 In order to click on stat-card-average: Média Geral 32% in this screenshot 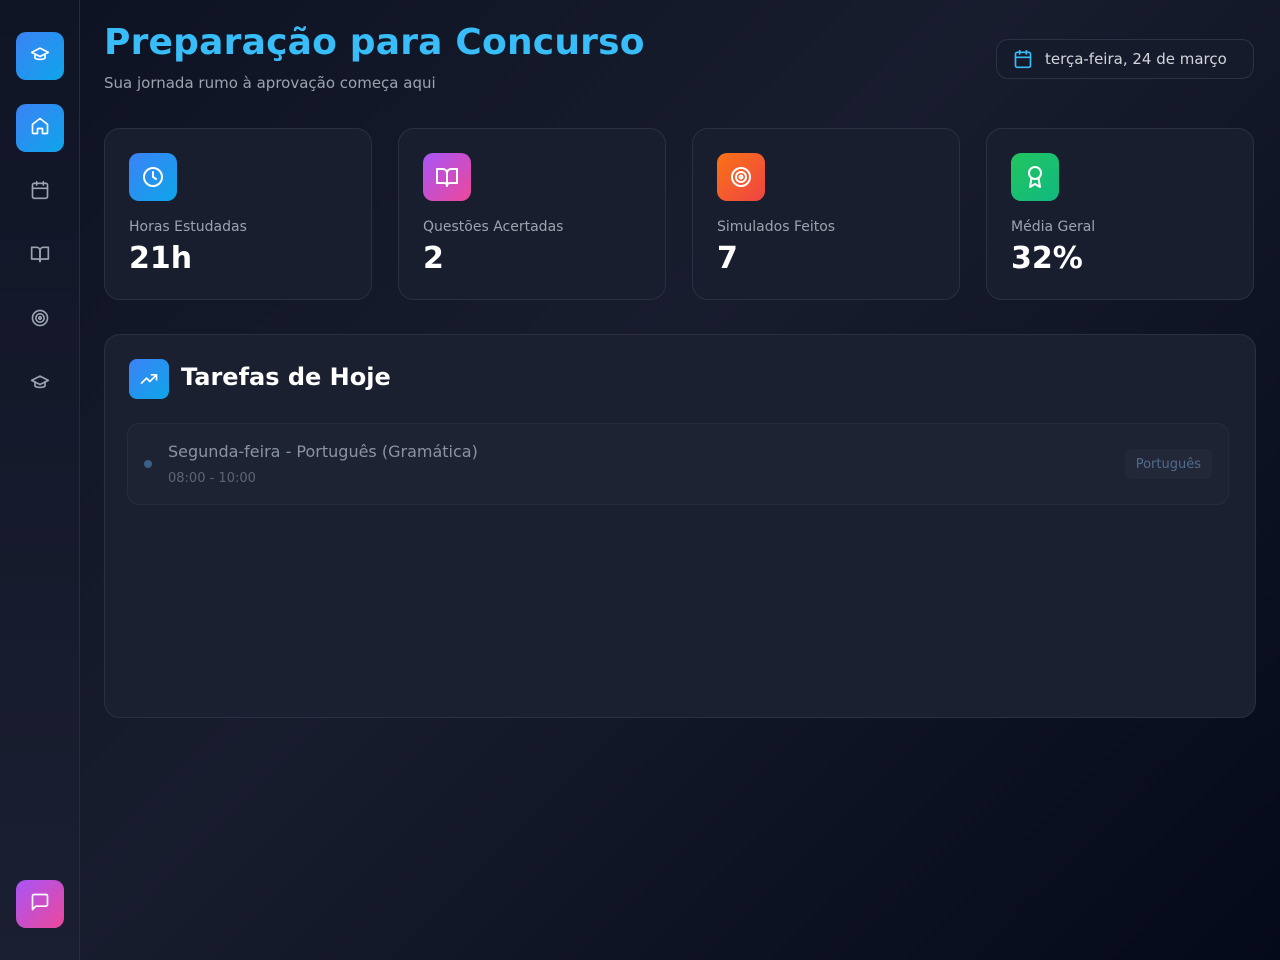, I will do `click(1120, 214)`.